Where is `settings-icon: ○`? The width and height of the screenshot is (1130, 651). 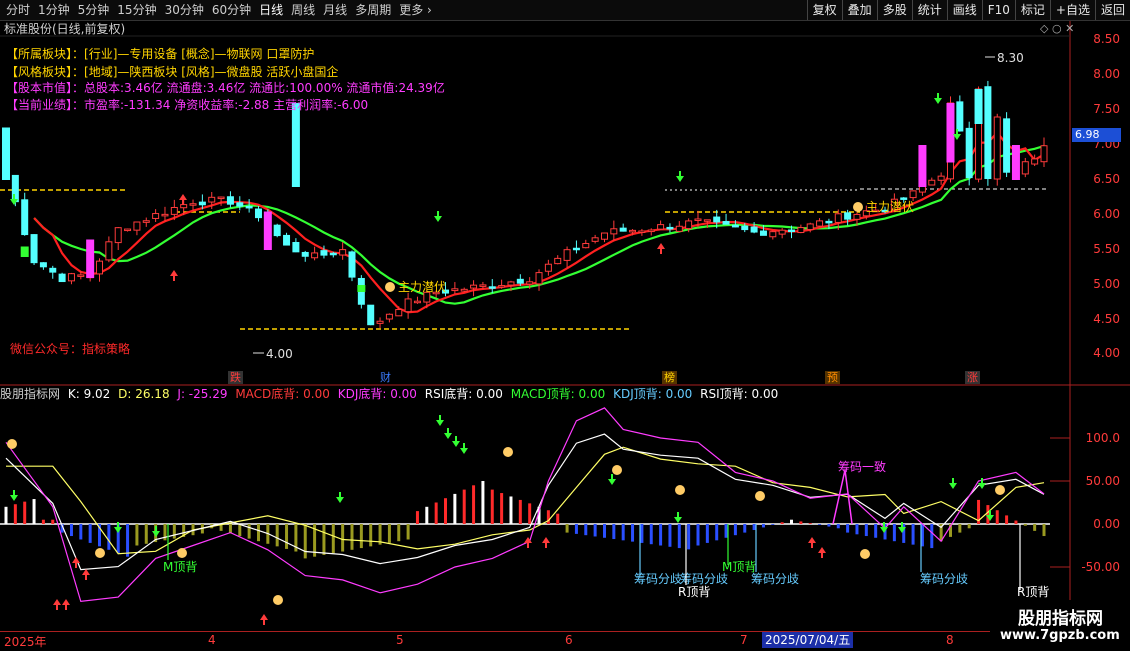 settings-icon: ○ is located at coordinates (1057, 28).